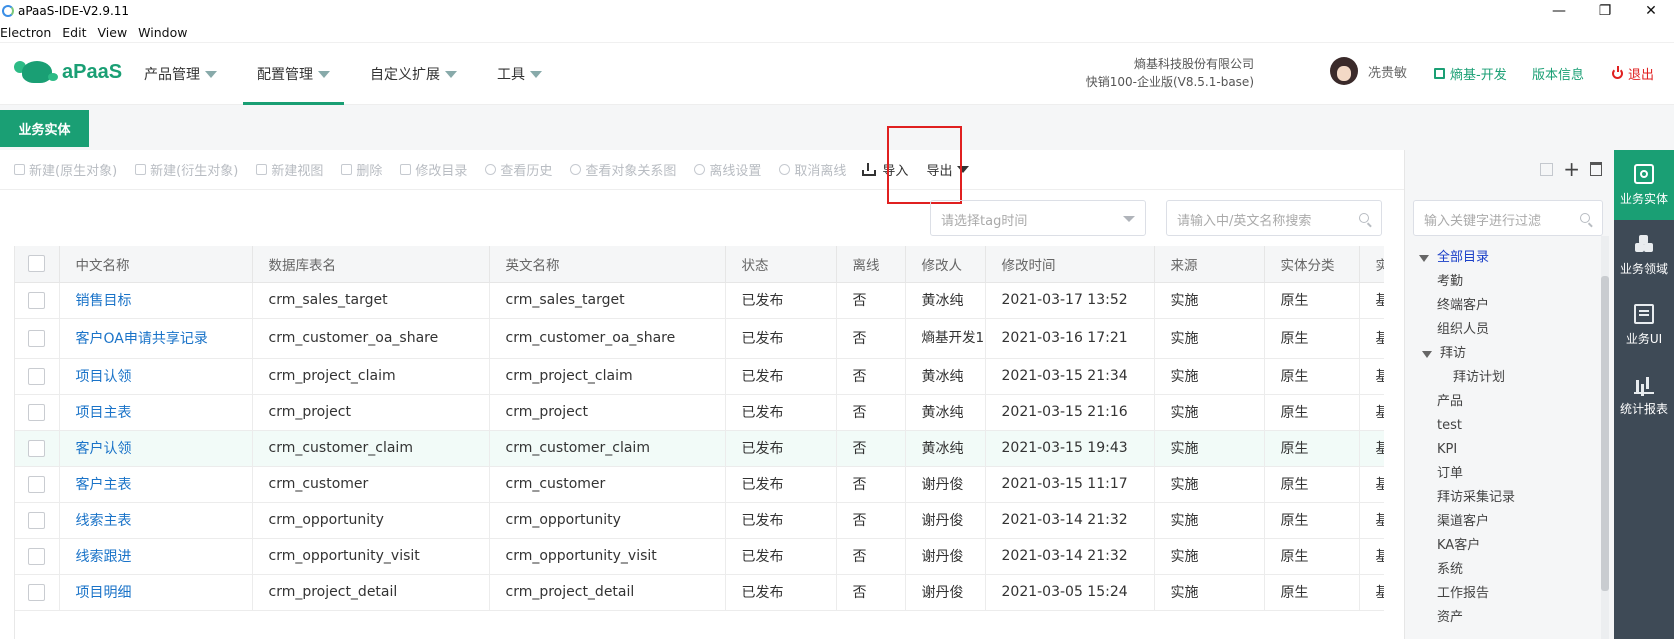 The image size is (1674, 639). Describe the element at coordinates (945, 264) in the screenshot. I see `col-modifier: 修改人` at that location.